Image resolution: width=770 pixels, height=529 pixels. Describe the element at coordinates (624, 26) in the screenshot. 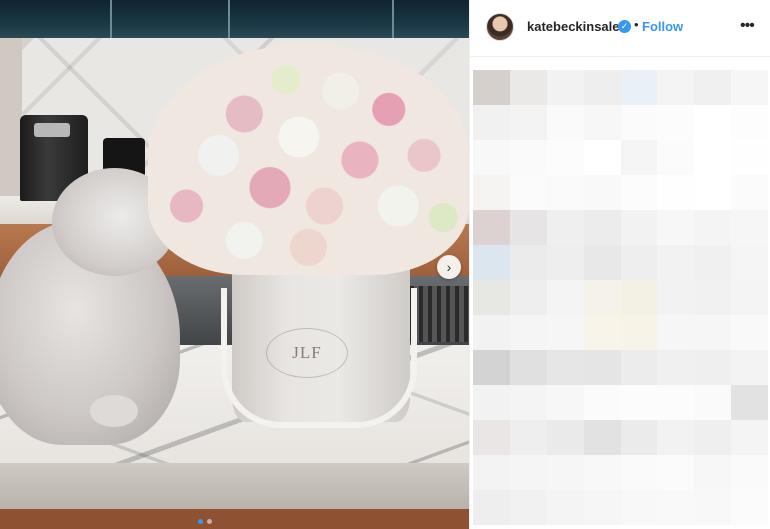

I see `verified-badge-icon: ✓` at that location.